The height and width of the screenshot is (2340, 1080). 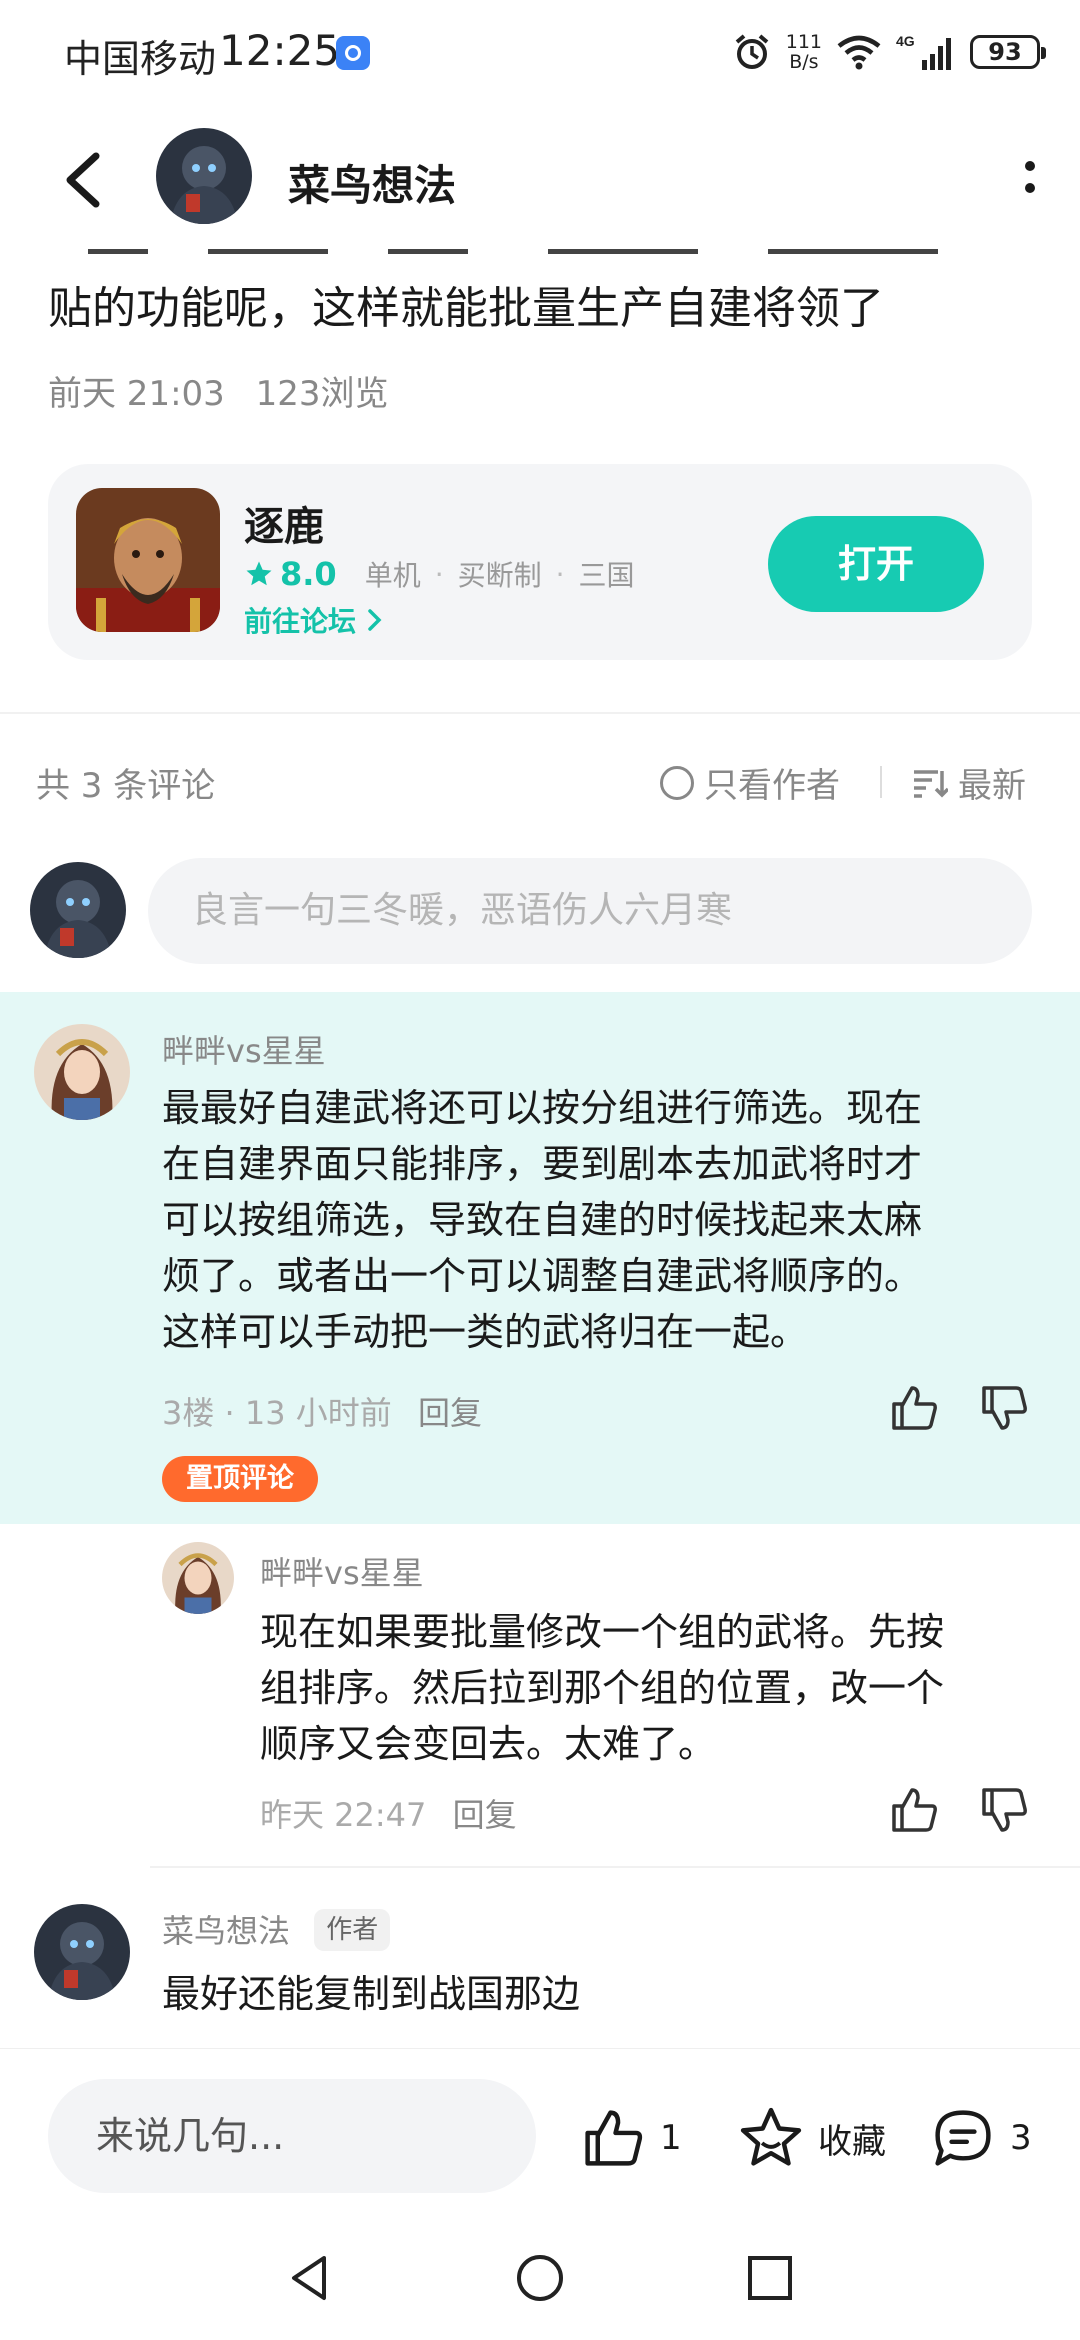 What do you see at coordinates (1021, 2138) in the screenshot?
I see `comment-count-bottom: 3` at bounding box center [1021, 2138].